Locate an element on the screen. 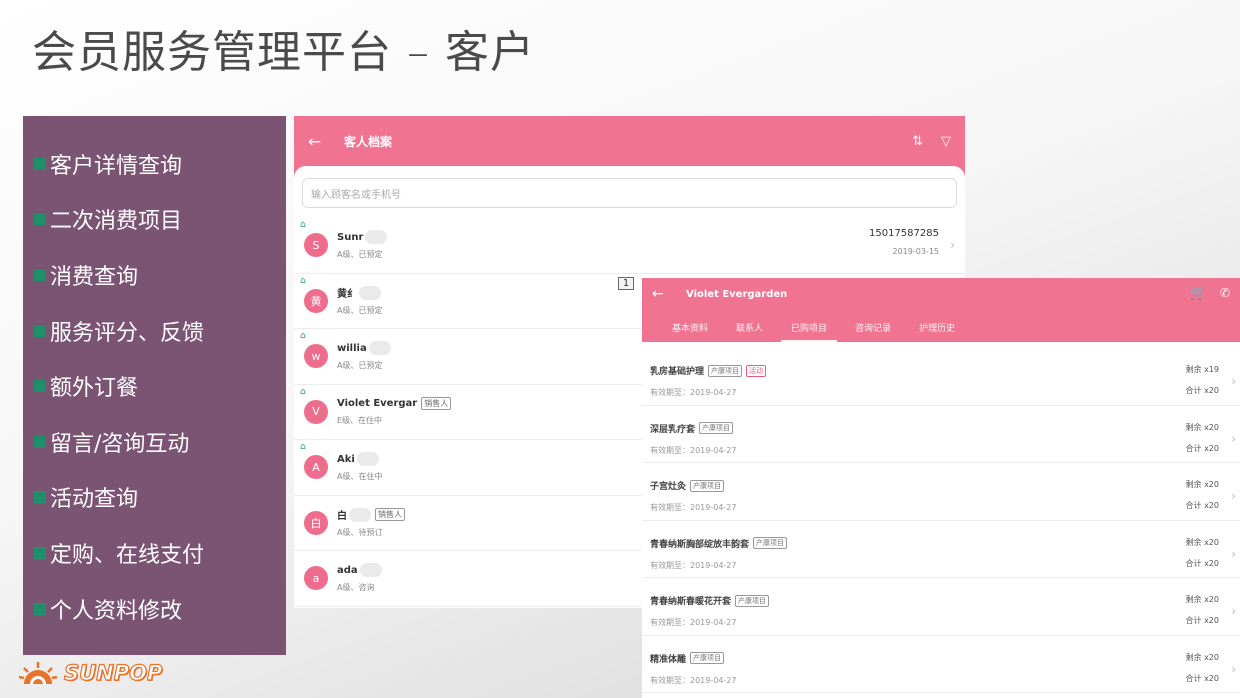 This screenshot has width=1240, height=698. feature-item: 活动查询 is located at coordinates (154, 498).